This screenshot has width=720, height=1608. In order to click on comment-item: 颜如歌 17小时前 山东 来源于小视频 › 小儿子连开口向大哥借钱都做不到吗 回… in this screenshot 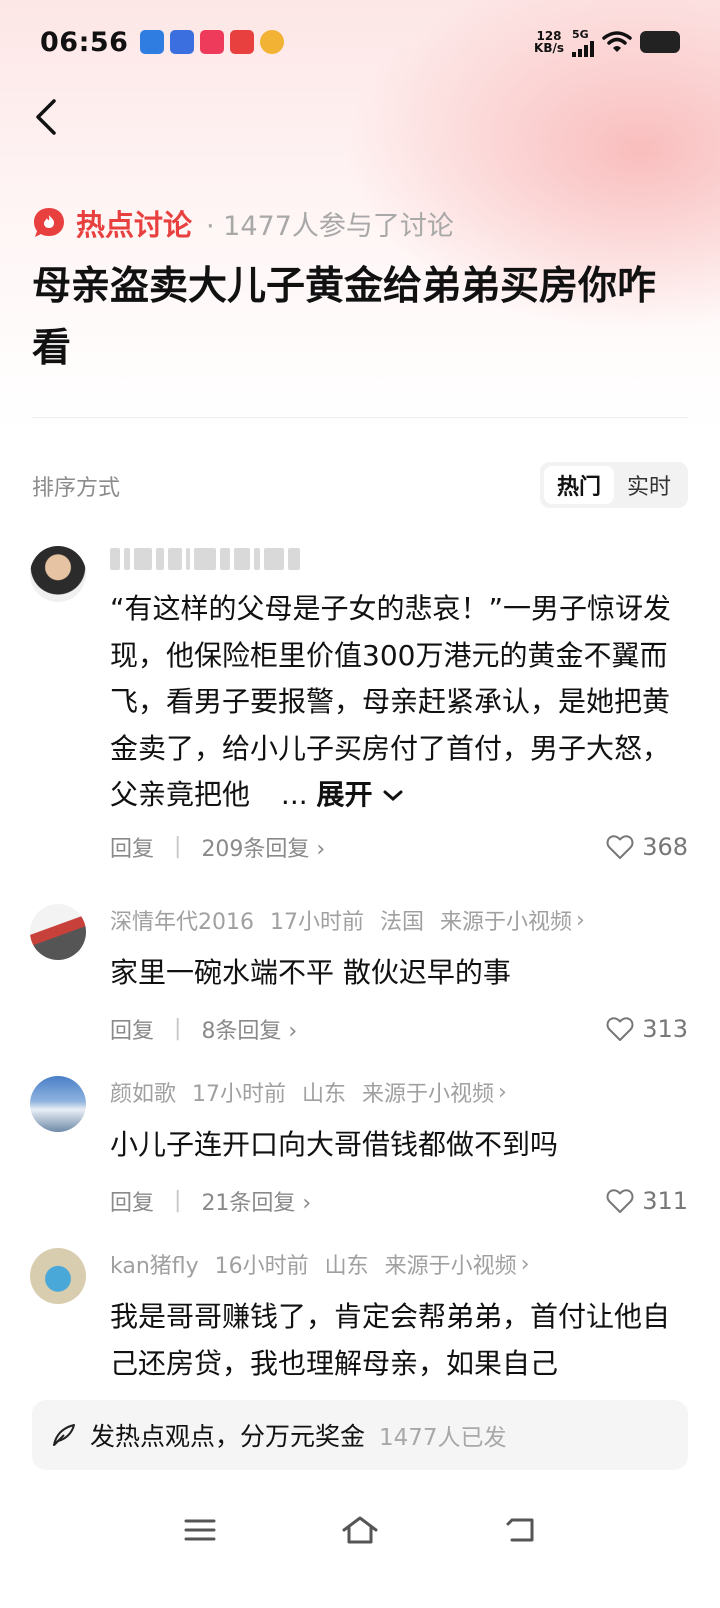, I will do `click(359, 1146)`.